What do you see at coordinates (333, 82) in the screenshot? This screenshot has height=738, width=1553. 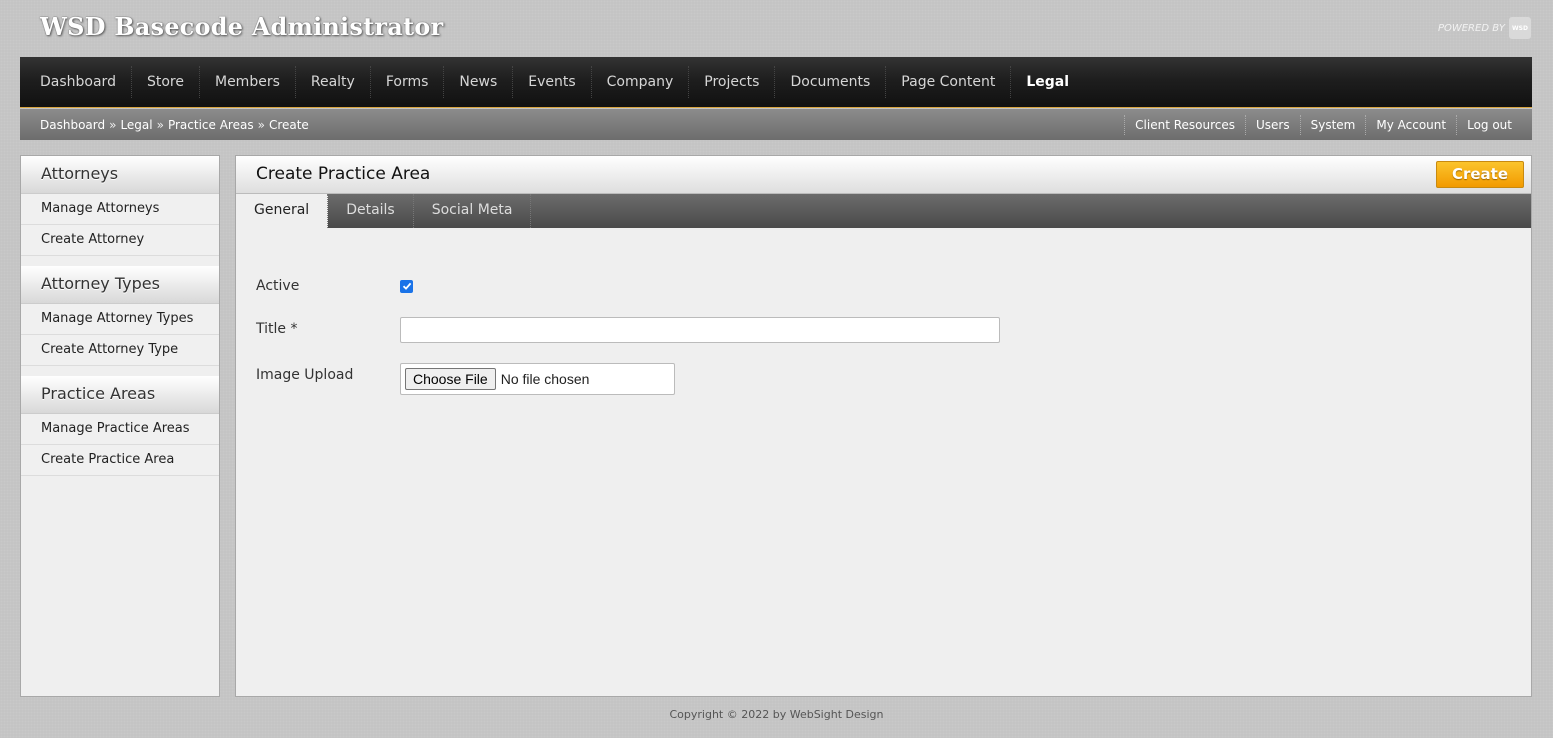 I see `nav-item-realty: Realty` at bounding box center [333, 82].